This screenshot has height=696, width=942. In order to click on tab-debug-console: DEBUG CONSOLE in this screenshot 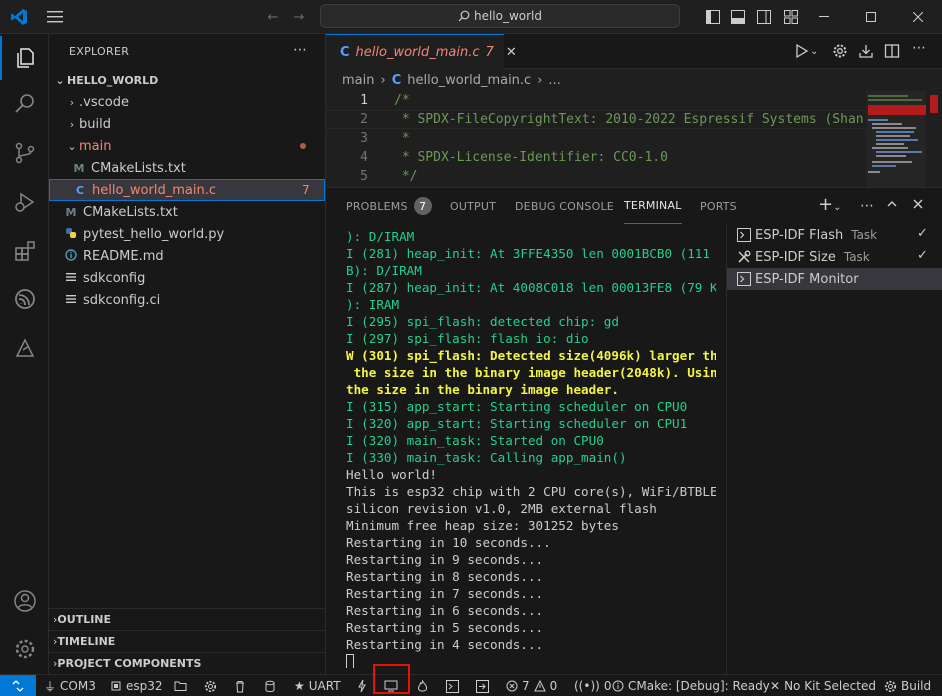, I will do `click(564, 206)`.